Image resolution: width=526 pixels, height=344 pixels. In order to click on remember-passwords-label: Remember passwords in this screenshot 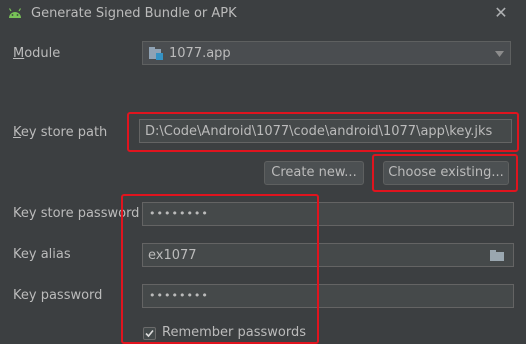, I will do `click(234, 332)`.